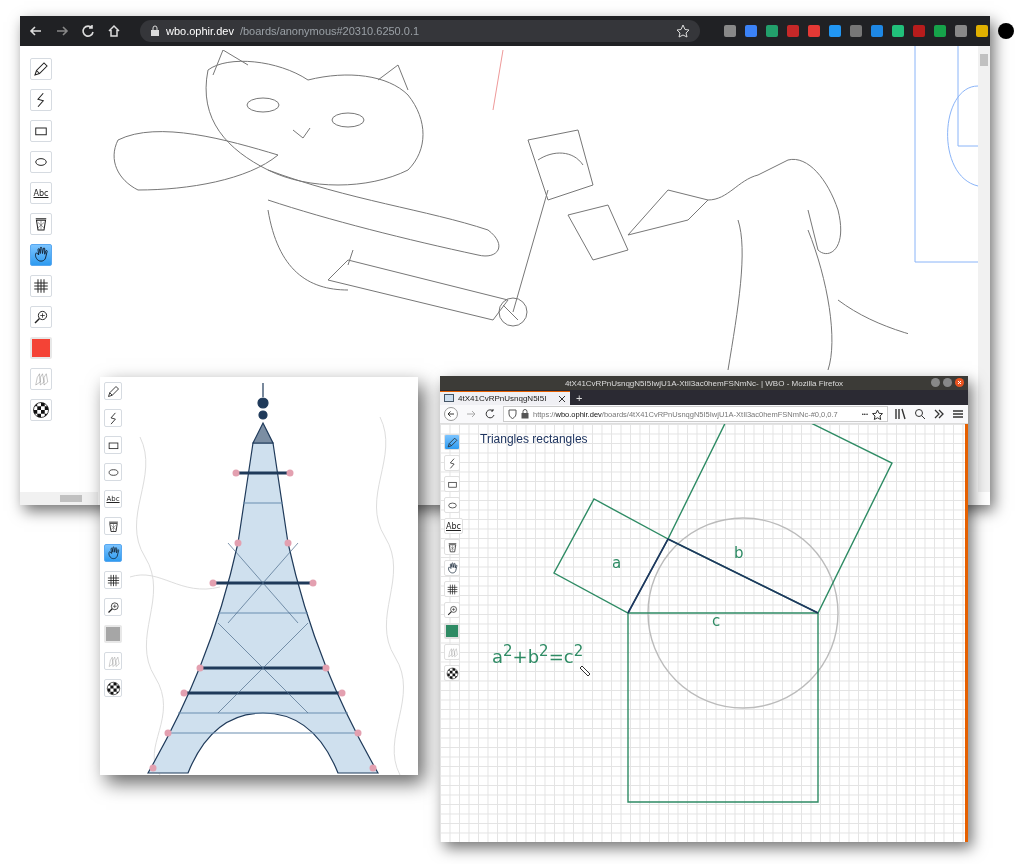  I want to click on side-label: c, so click(716, 621).